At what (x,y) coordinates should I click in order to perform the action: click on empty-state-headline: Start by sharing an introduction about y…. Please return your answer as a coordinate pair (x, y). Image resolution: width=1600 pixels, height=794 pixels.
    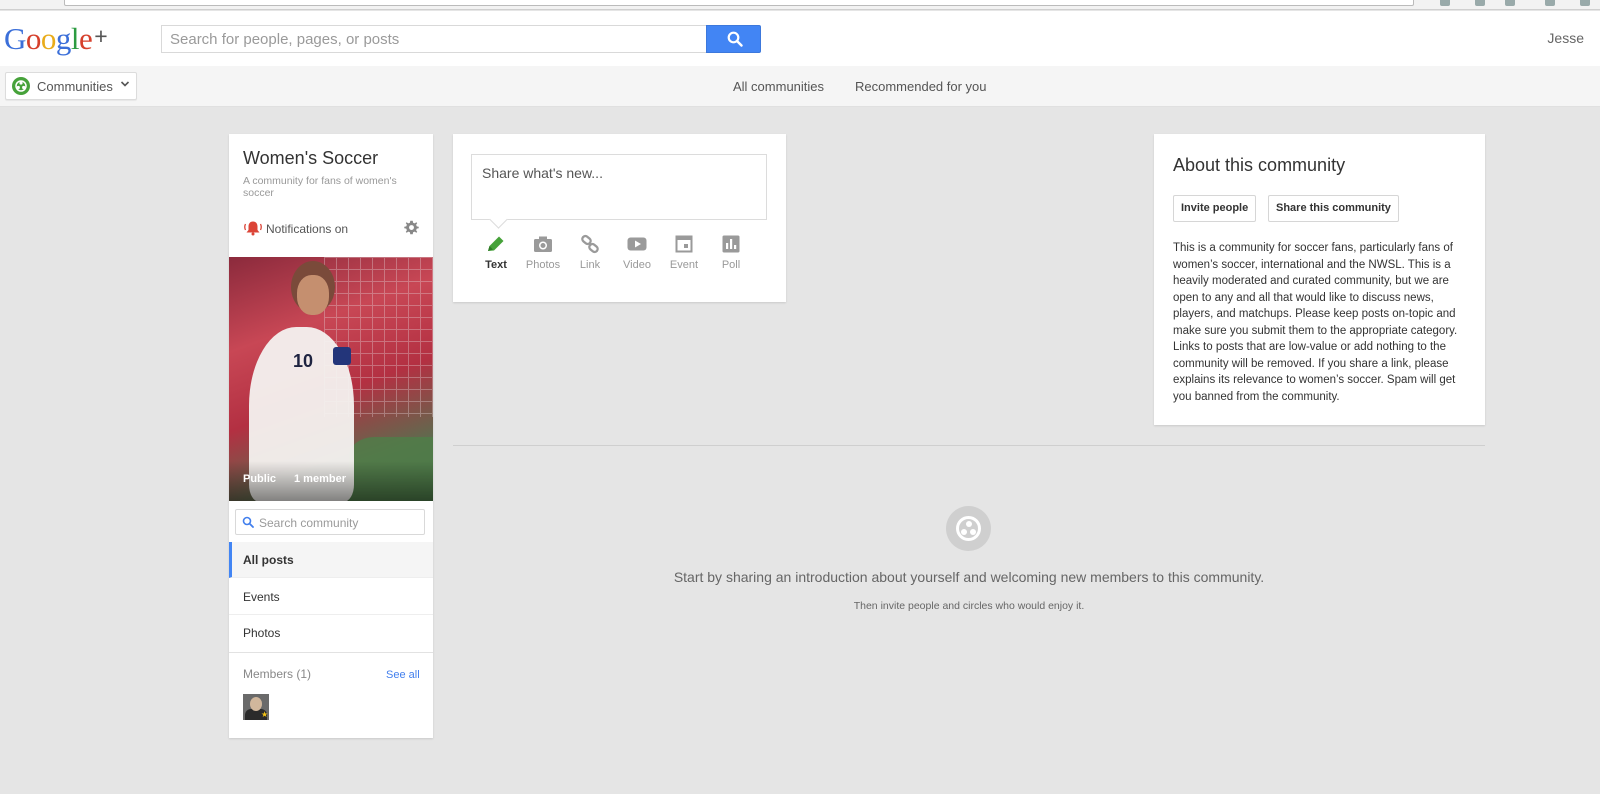
    Looking at the image, I should click on (969, 577).